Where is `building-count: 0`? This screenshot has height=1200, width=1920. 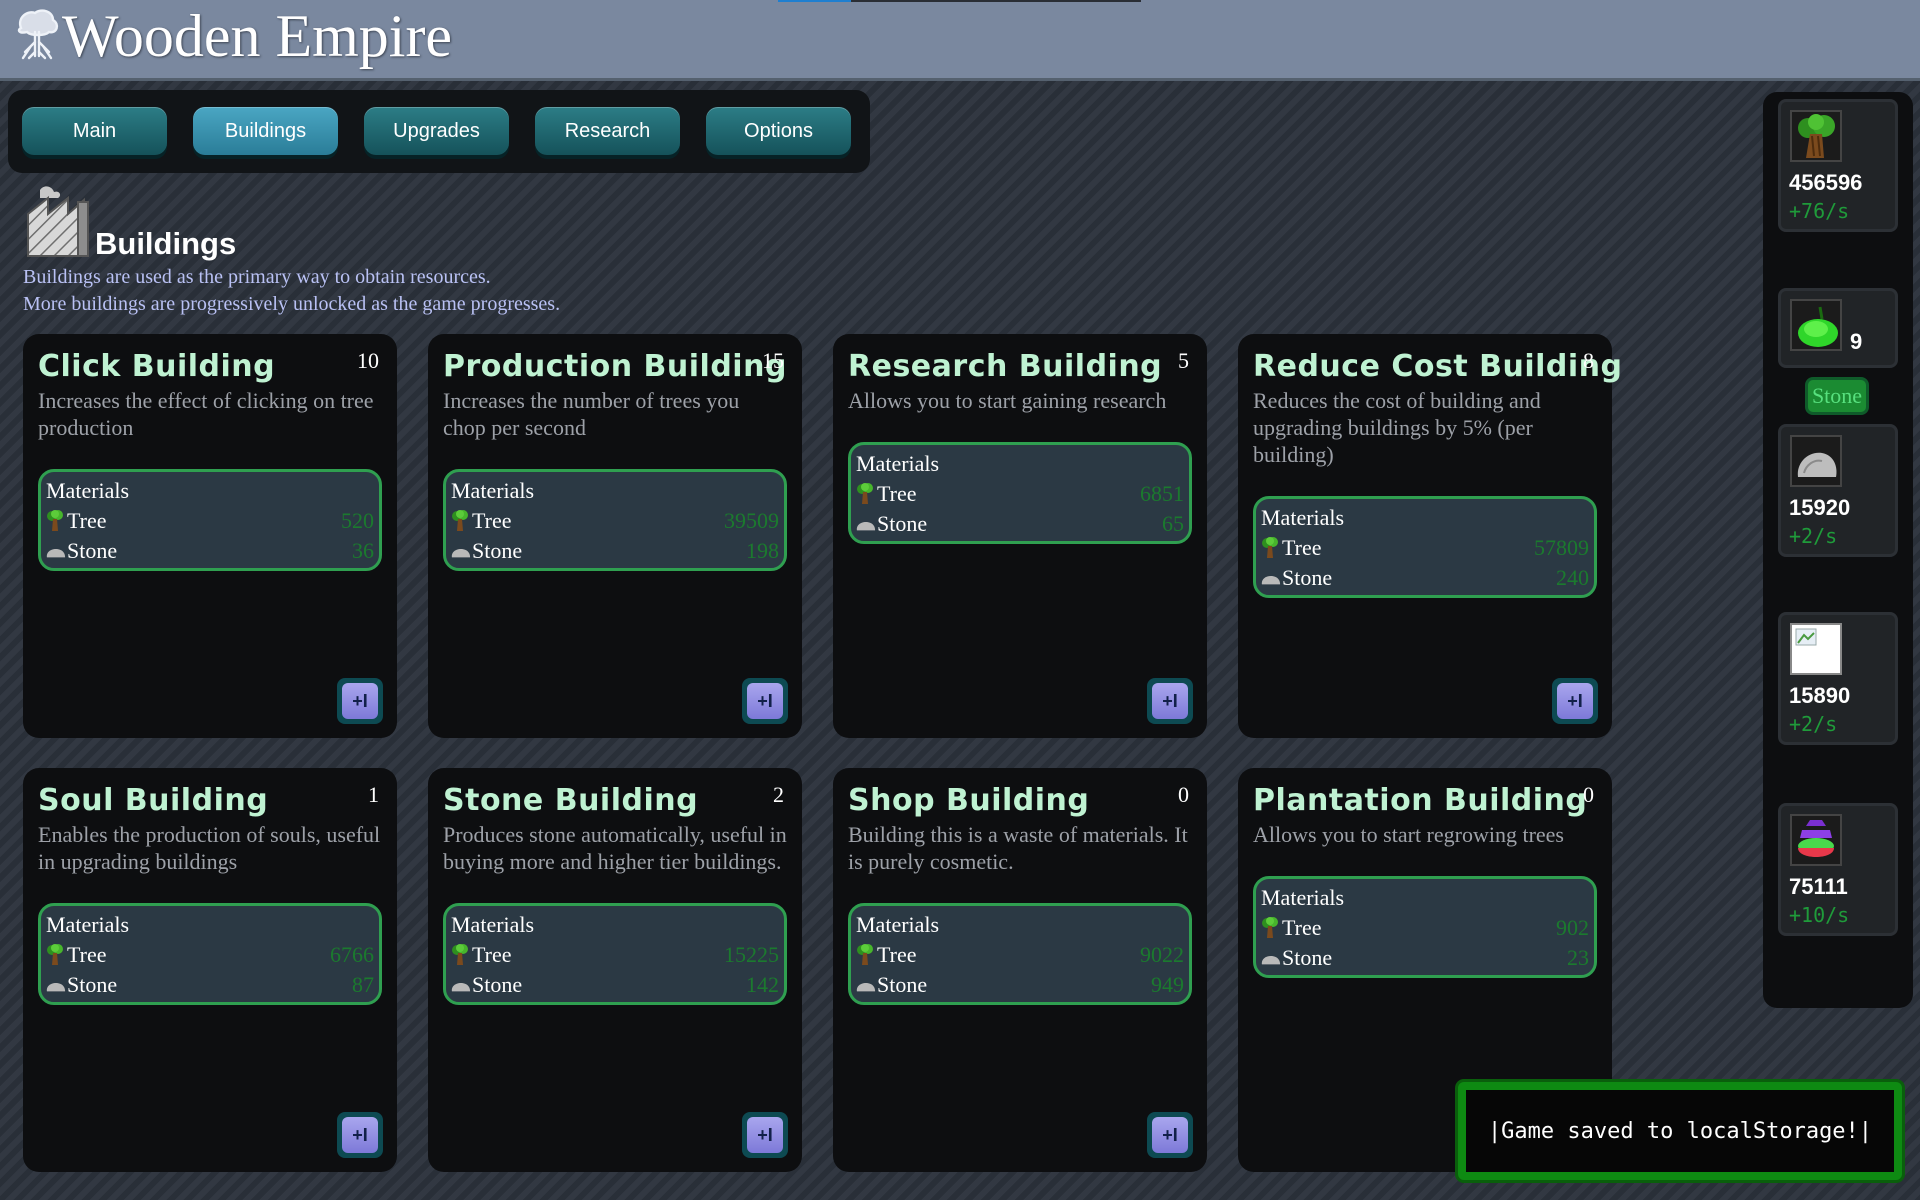 building-count: 0 is located at coordinates (1183, 794).